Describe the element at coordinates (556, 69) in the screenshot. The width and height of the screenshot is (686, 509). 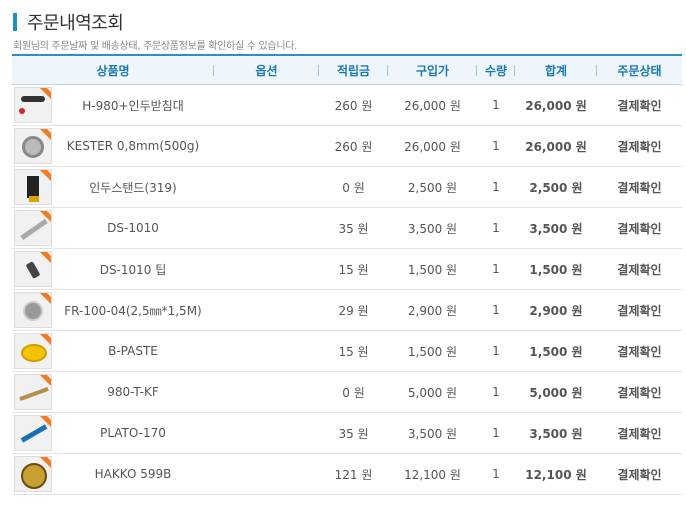
I see `header-total: 합계` at that location.